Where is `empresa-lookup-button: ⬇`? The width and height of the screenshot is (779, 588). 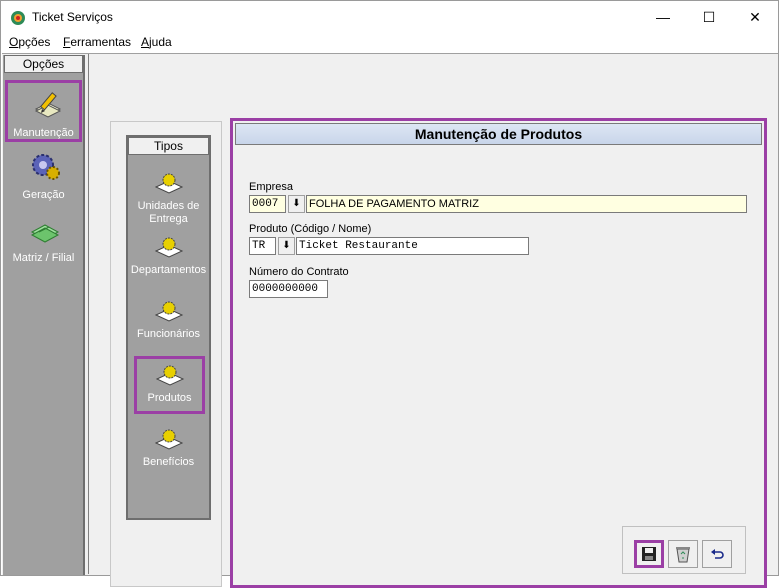
empresa-lookup-button: ⬇ is located at coordinates (296, 204).